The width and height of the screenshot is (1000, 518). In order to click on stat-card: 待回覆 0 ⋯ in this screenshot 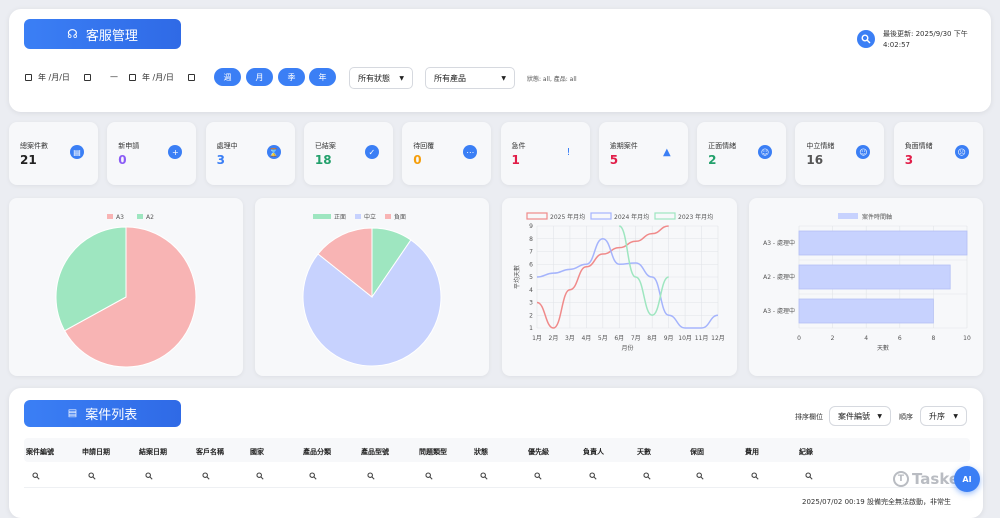, I will do `click(447, 153)`.